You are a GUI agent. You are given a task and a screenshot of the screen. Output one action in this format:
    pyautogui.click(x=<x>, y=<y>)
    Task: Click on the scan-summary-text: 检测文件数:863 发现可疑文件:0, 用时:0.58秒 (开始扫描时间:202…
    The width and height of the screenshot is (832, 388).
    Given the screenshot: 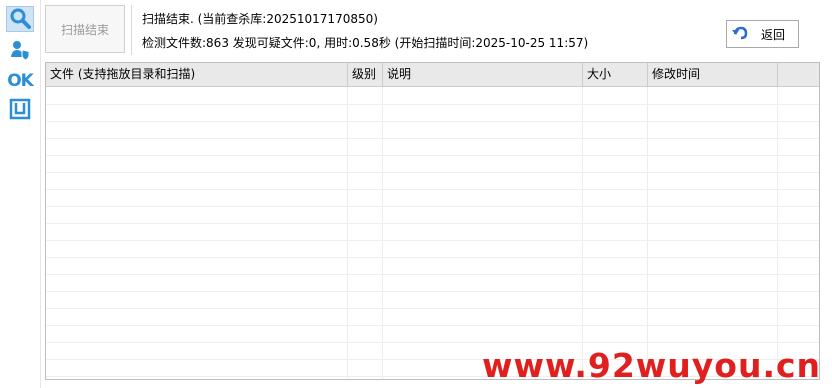 What is the action you would take?
    pyautogui.click(x=365, y=43)
    